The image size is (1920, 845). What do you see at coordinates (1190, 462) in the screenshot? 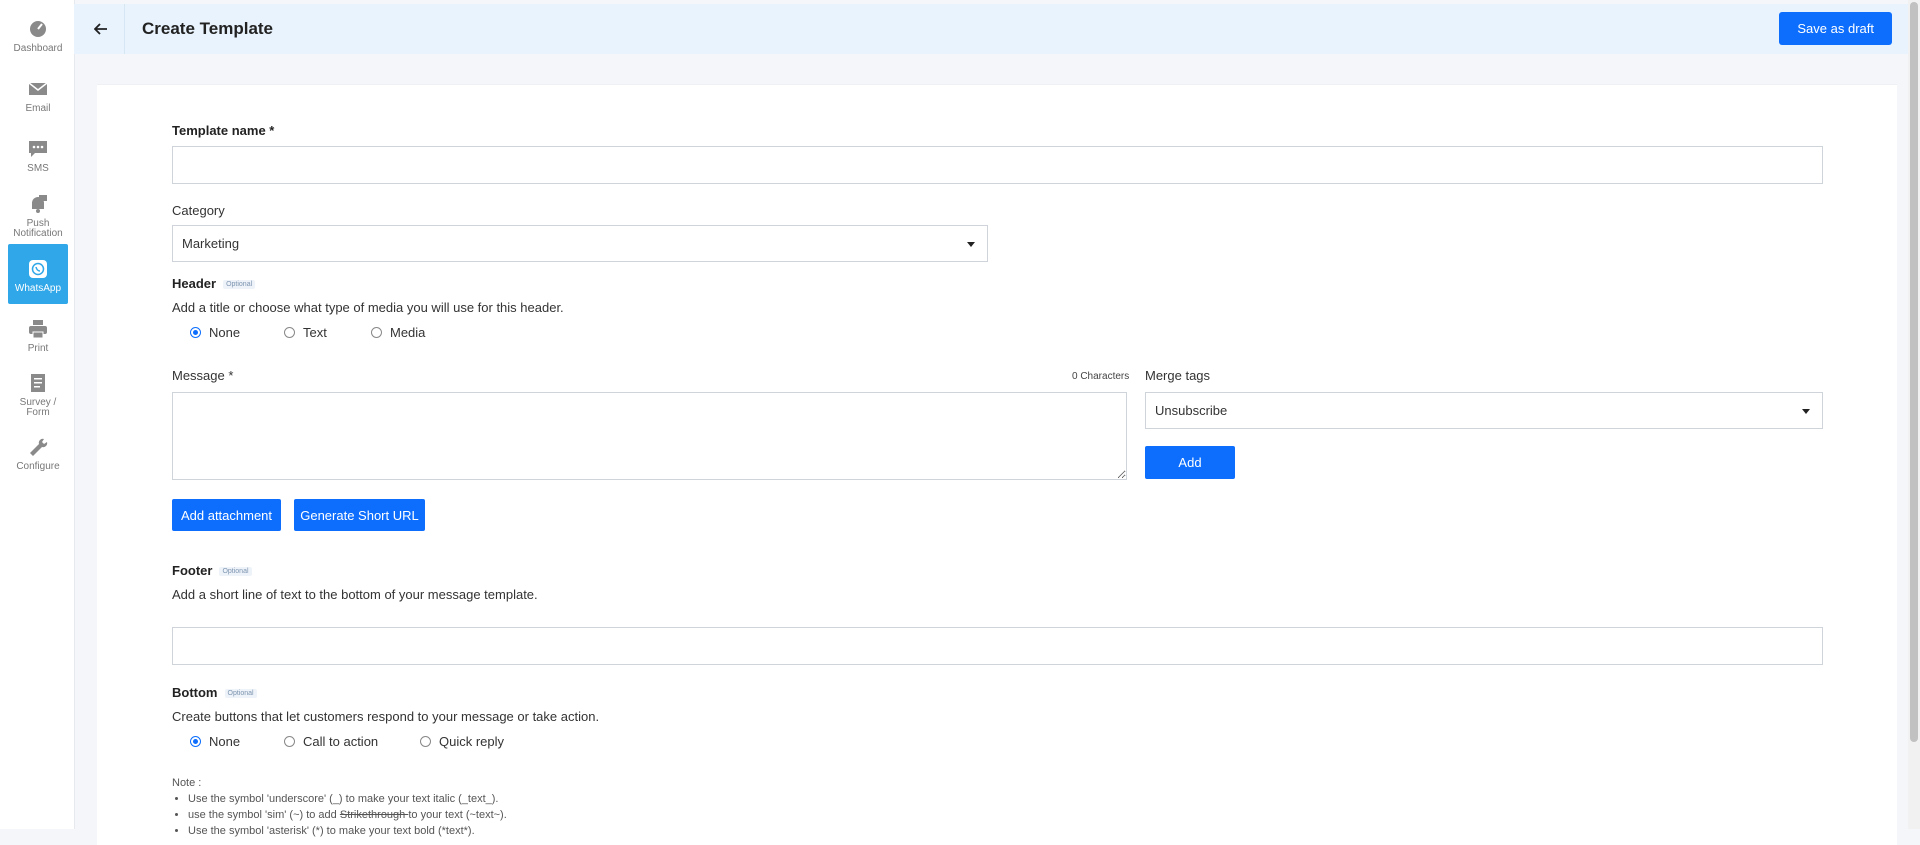
I see `add-merge-tag-button: Add` at bounding box center [1190, 462].